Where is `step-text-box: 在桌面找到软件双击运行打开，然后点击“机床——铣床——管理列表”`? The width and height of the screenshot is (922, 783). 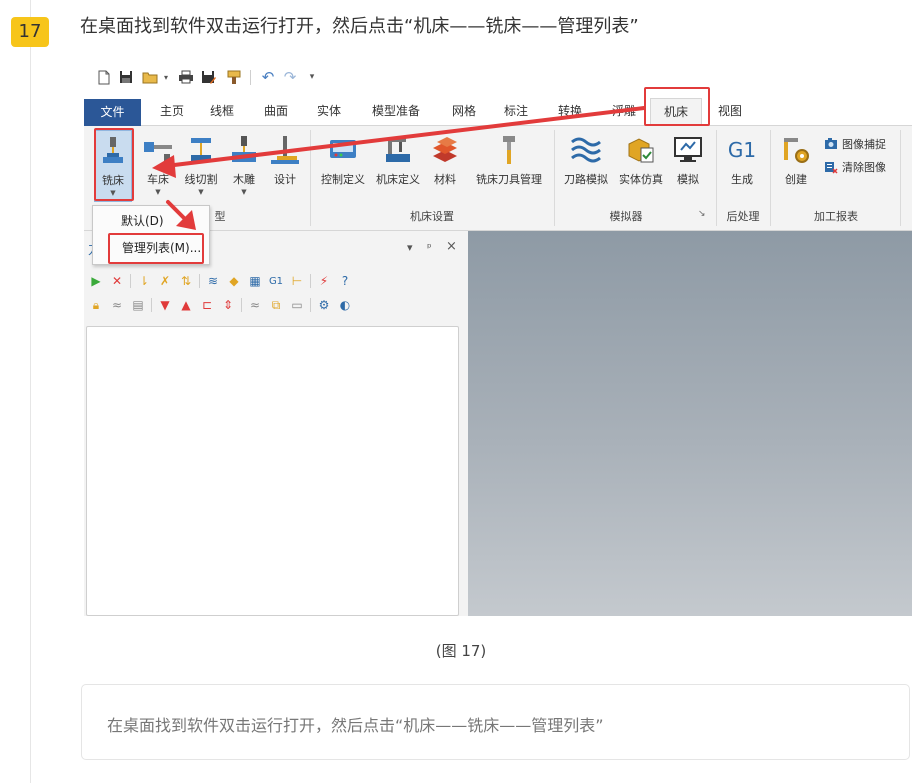
step-text-box: 在桌面找到软件双击运行打开，然后点击“机床——铣床——管理列表” is located at coordinates (495, 722).